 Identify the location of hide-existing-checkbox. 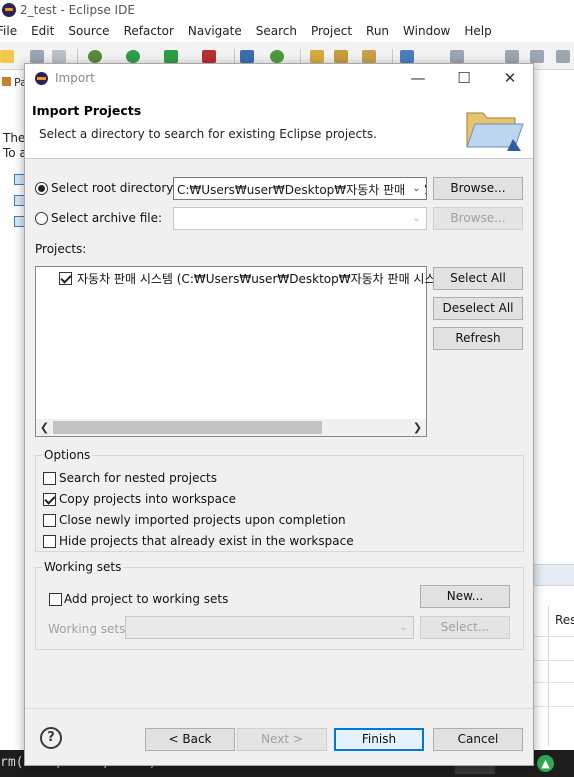
(49, 541).